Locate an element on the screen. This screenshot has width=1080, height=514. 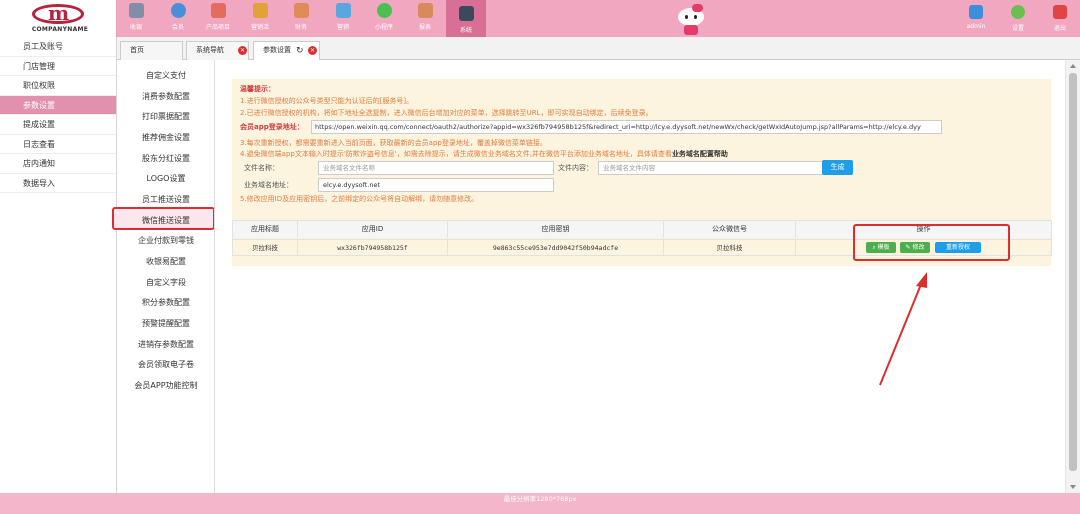
tips-title: 温馨提示： is located at coordinates (257, 89).